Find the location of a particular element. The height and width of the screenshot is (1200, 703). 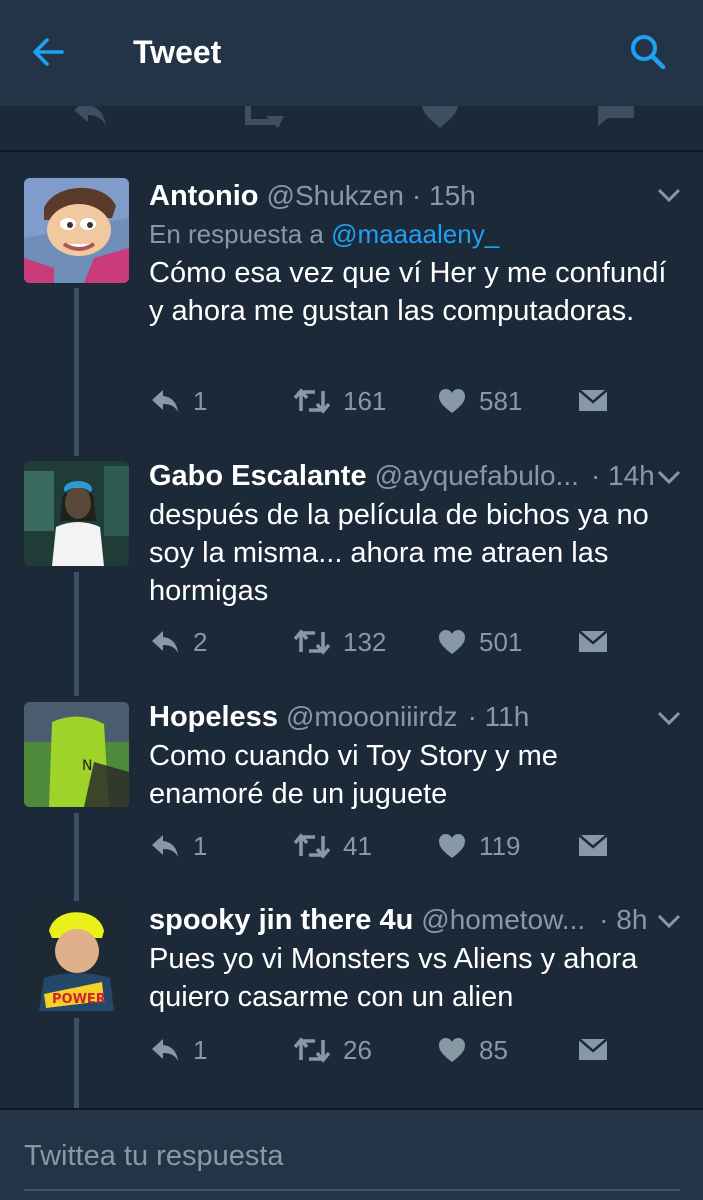

tweet-header: spooky jin there 4u @hometow... · 8h is located at coordinates (398, 920).